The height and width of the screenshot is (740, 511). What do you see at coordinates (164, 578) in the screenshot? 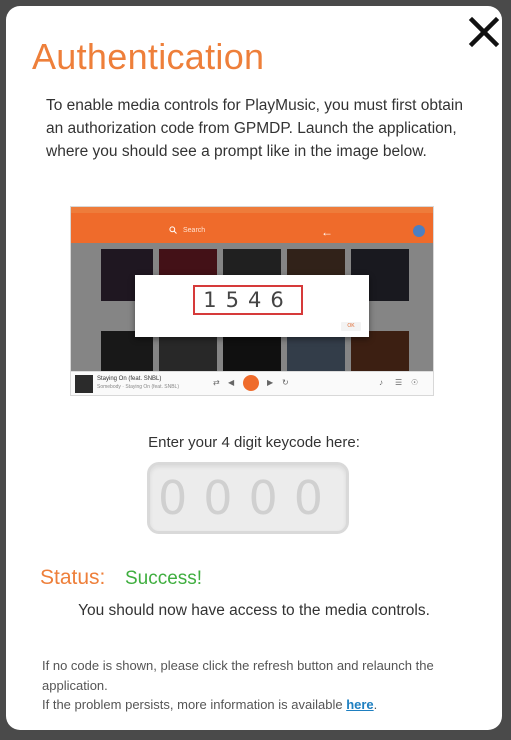
I see `status-value: Success!` at bounding box center [164, 578].